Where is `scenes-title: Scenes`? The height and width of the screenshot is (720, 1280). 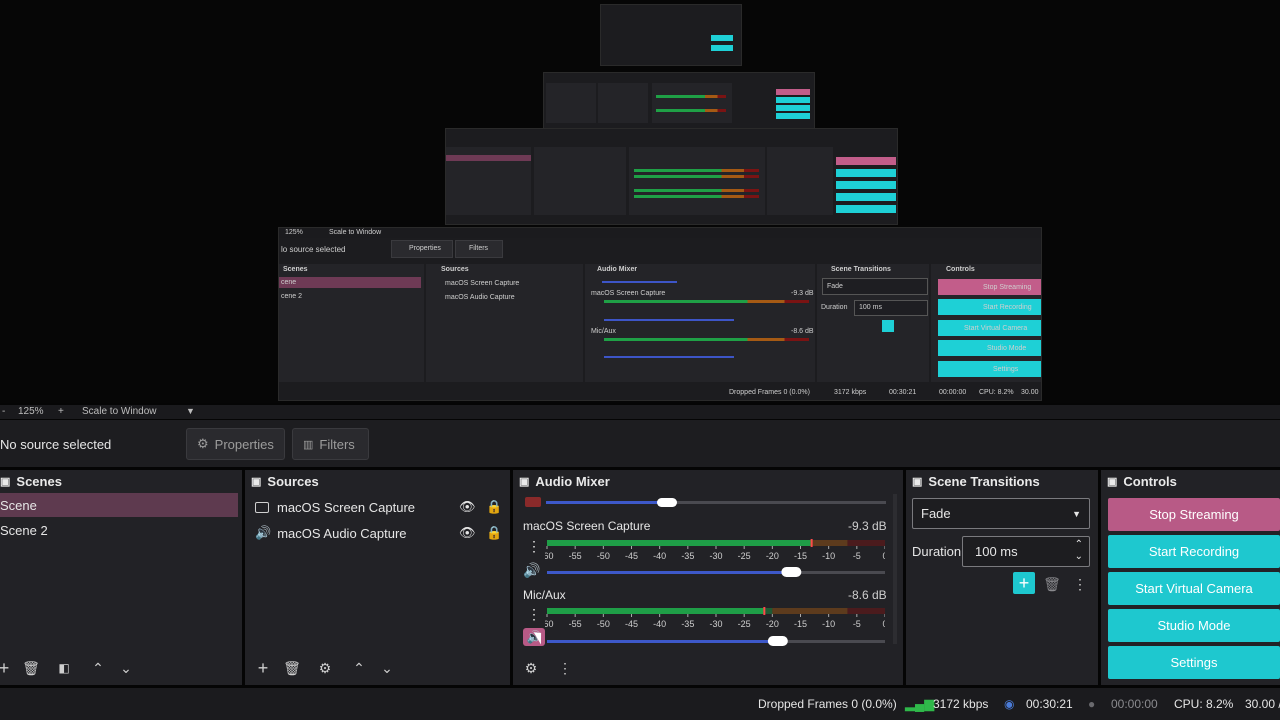
scenes-title: Scenes is located at coordinates (39, 481).